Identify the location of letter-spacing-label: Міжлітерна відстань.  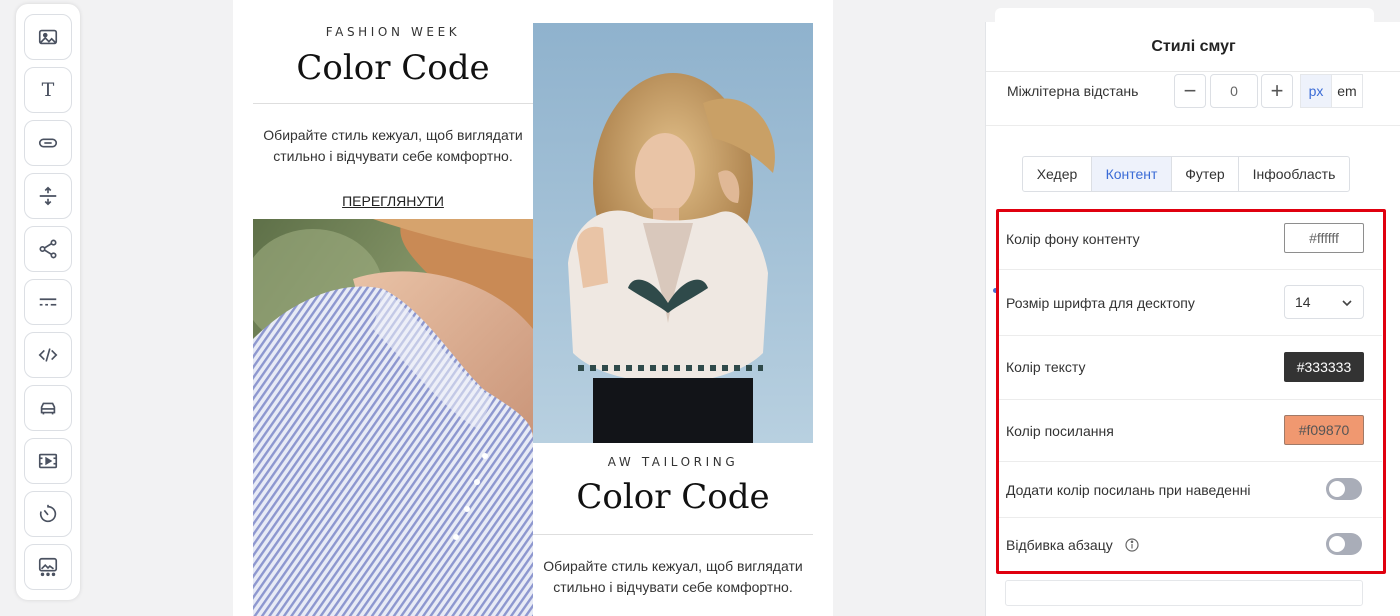
(1073, 91).